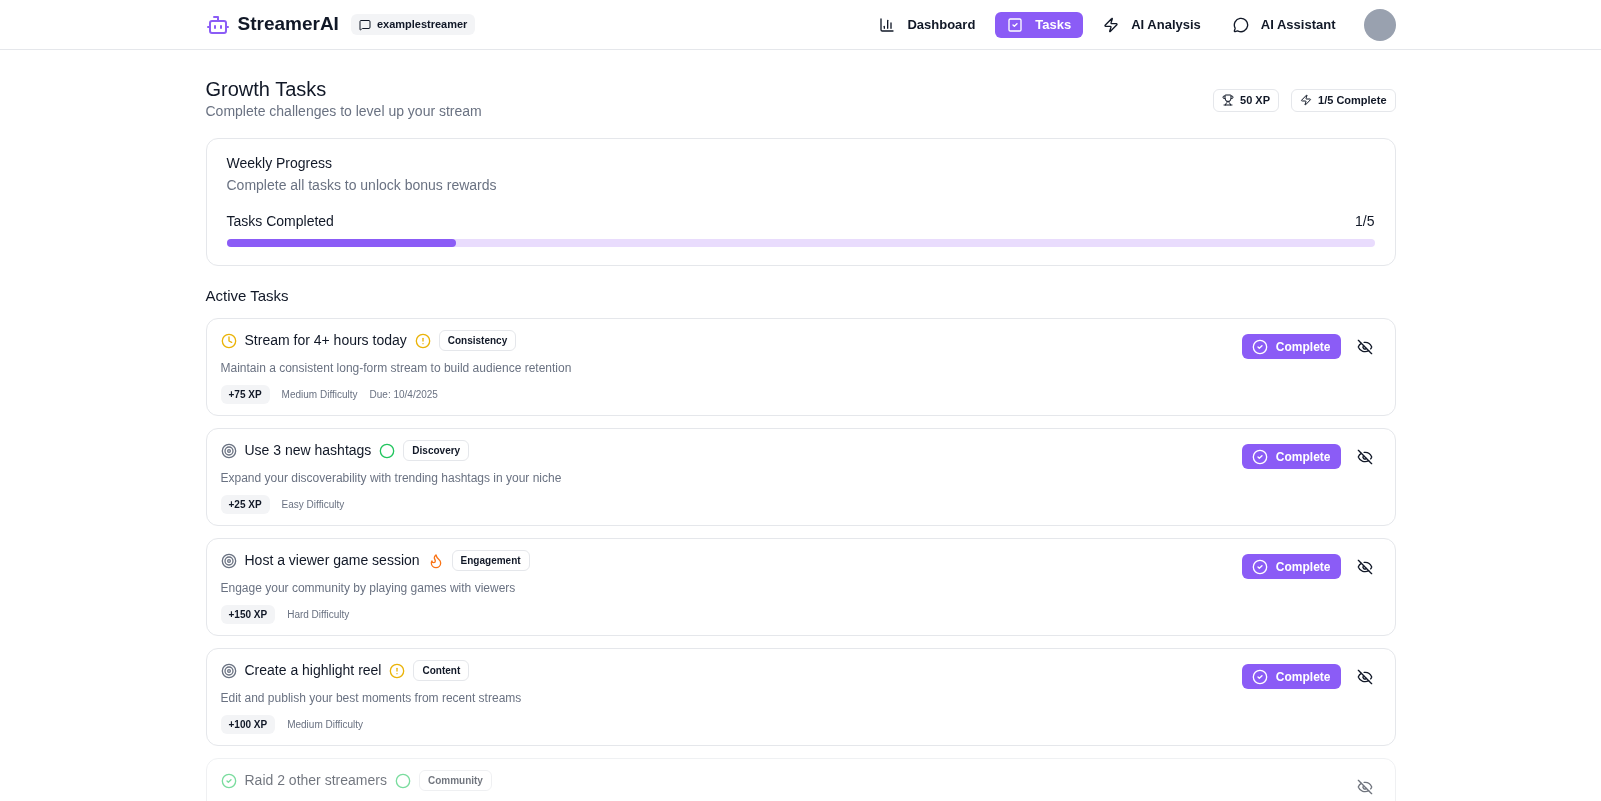  What do you see at coordinates (436, 450) in the screenshot?
I see `category-tag: Discovery` at bounding box center [436, 450].